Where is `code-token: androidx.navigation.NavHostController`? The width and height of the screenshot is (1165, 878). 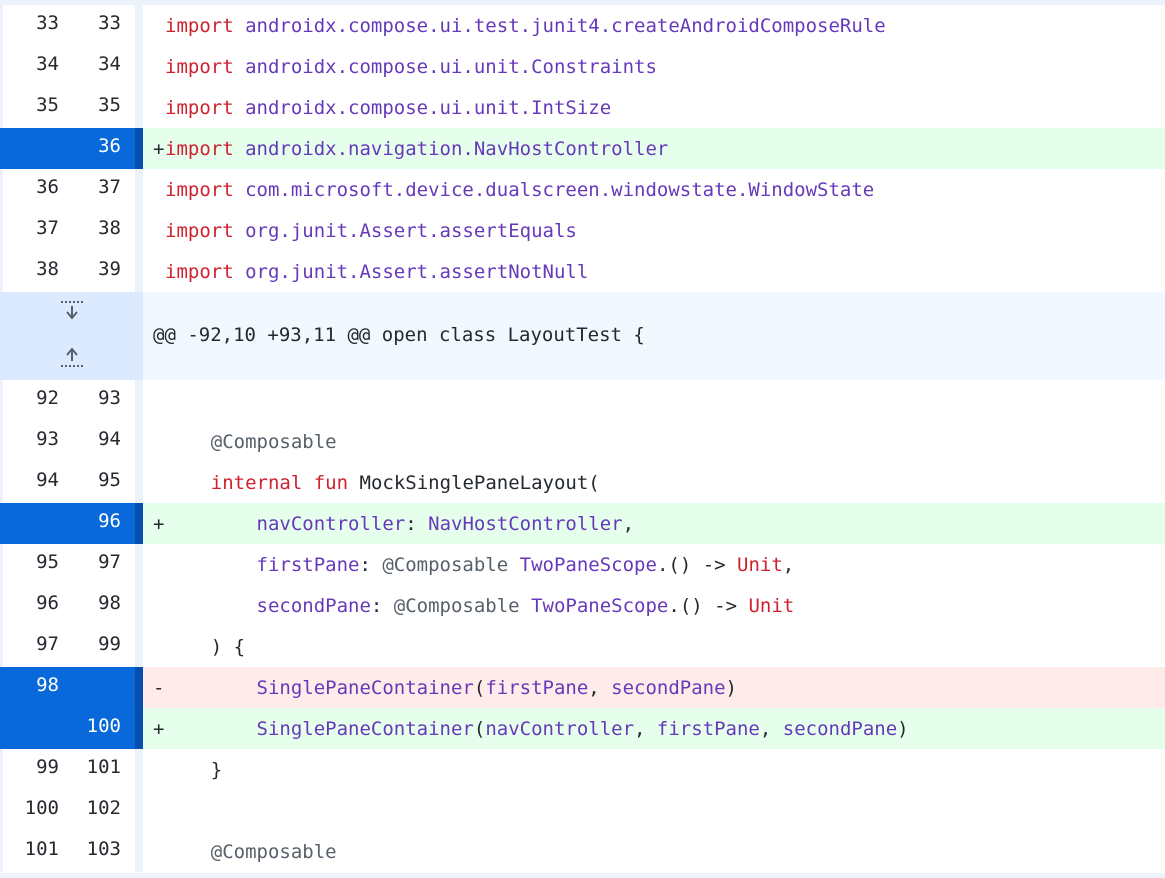 code-token: androidx.navigation.NavHostController is located at coordinates (457, 149).